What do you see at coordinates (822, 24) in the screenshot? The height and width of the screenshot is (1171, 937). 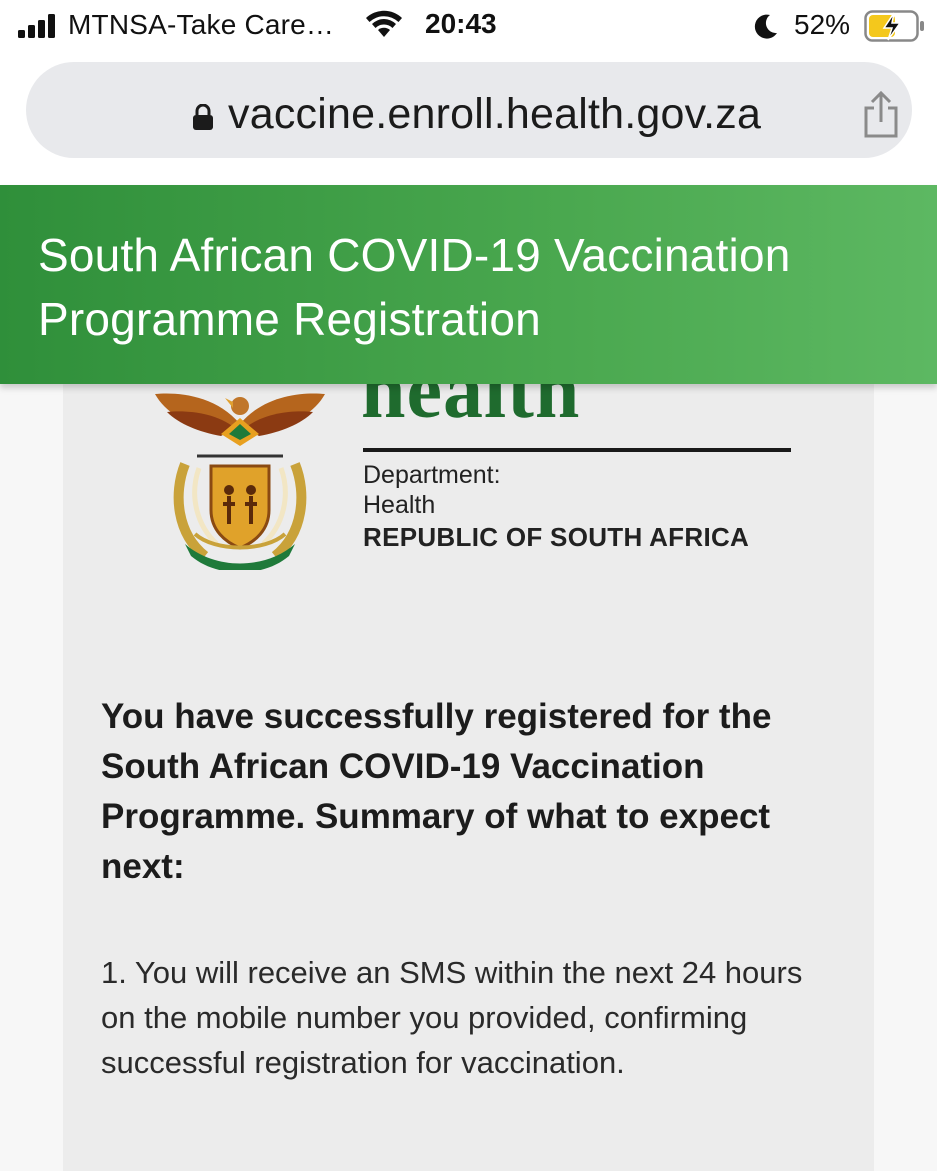 I see `battery-percentage: 52%` at bounding box center [822, 24].